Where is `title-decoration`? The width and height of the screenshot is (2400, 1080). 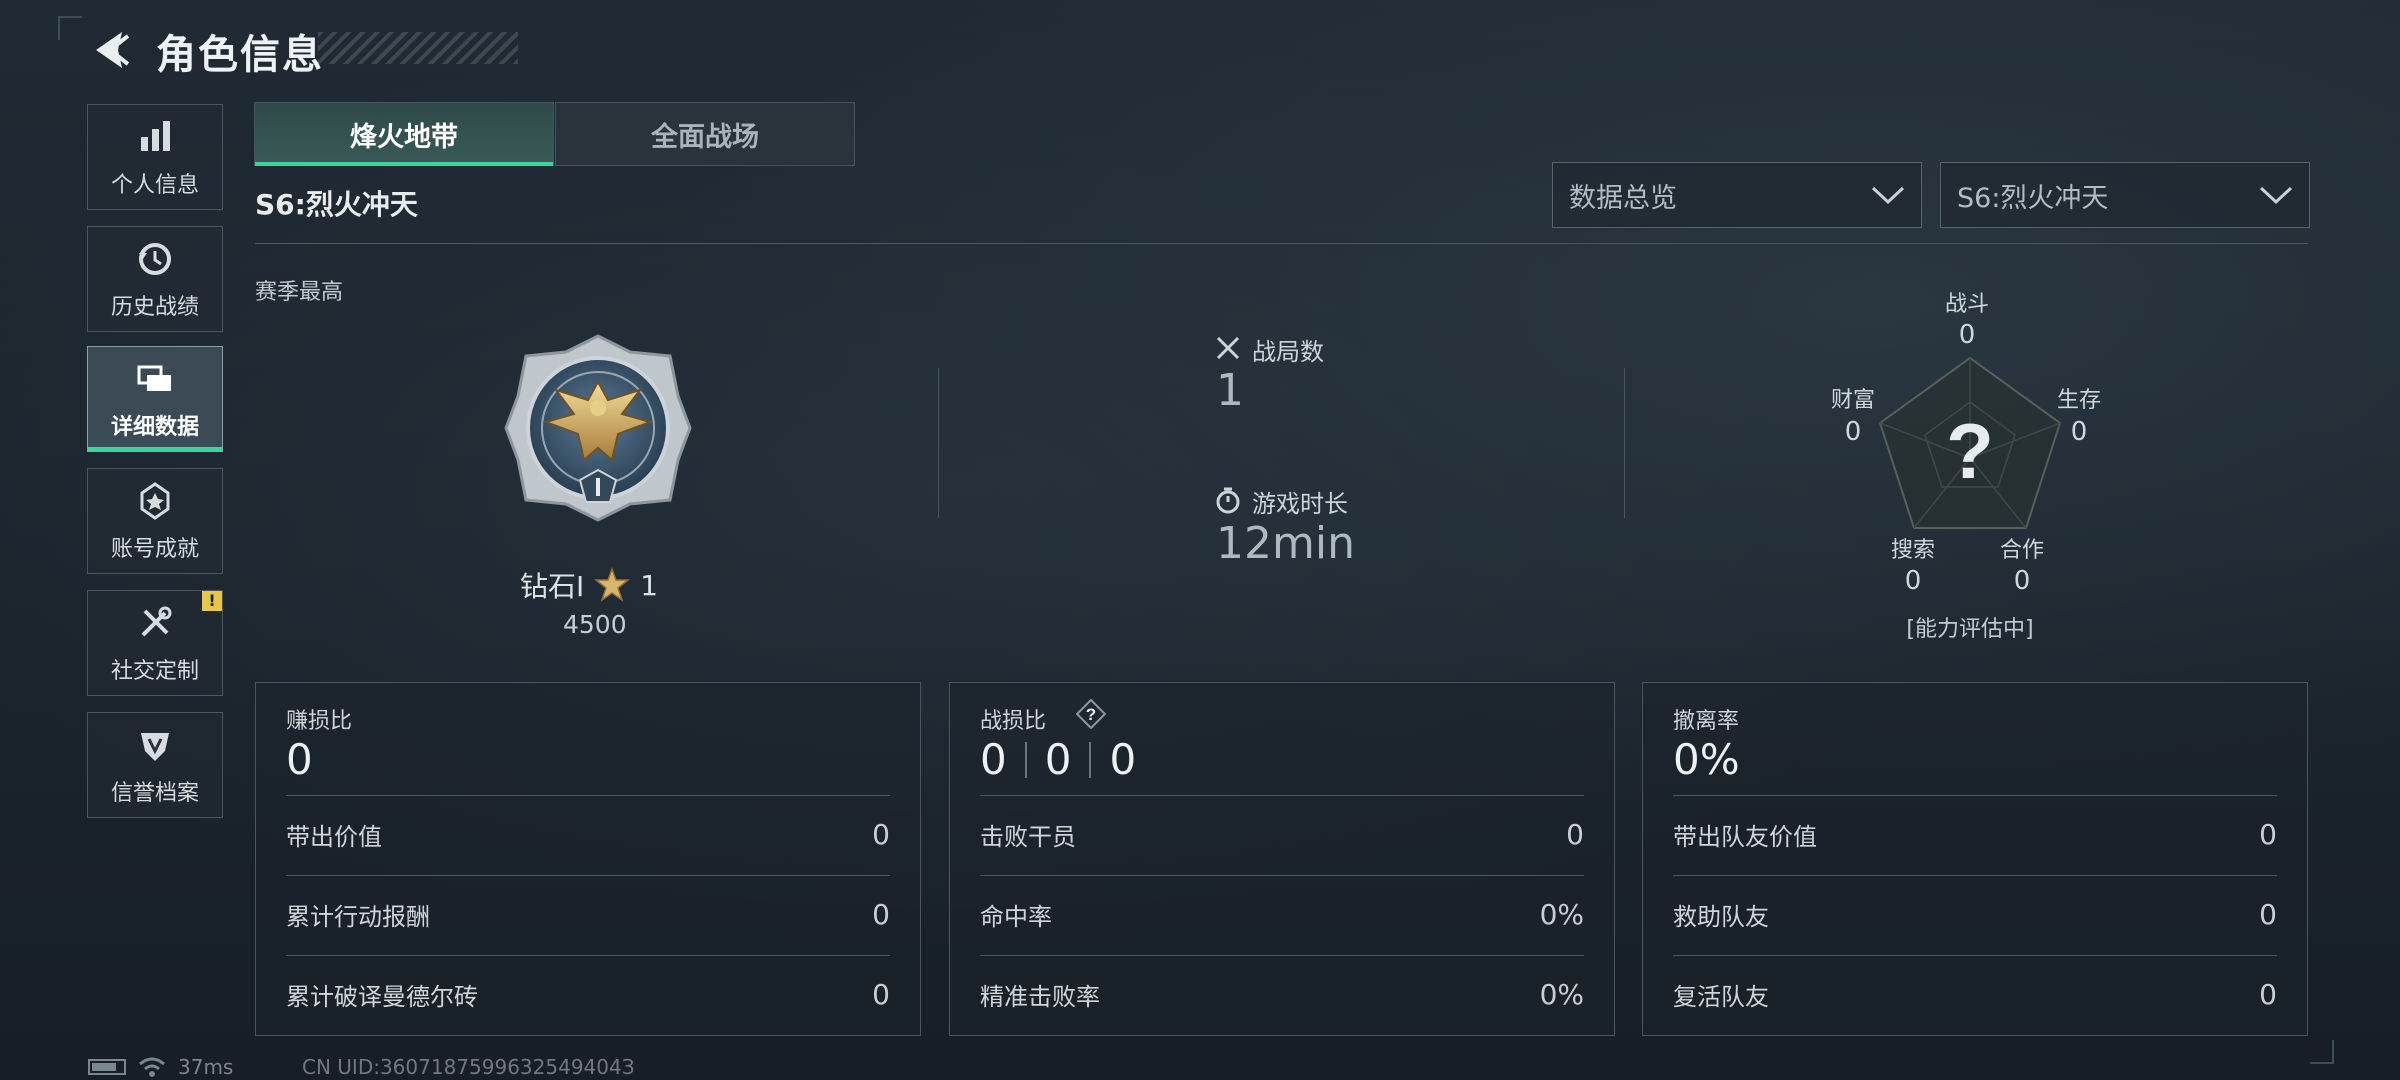
title-decoration is located at coordinates (418, 48).